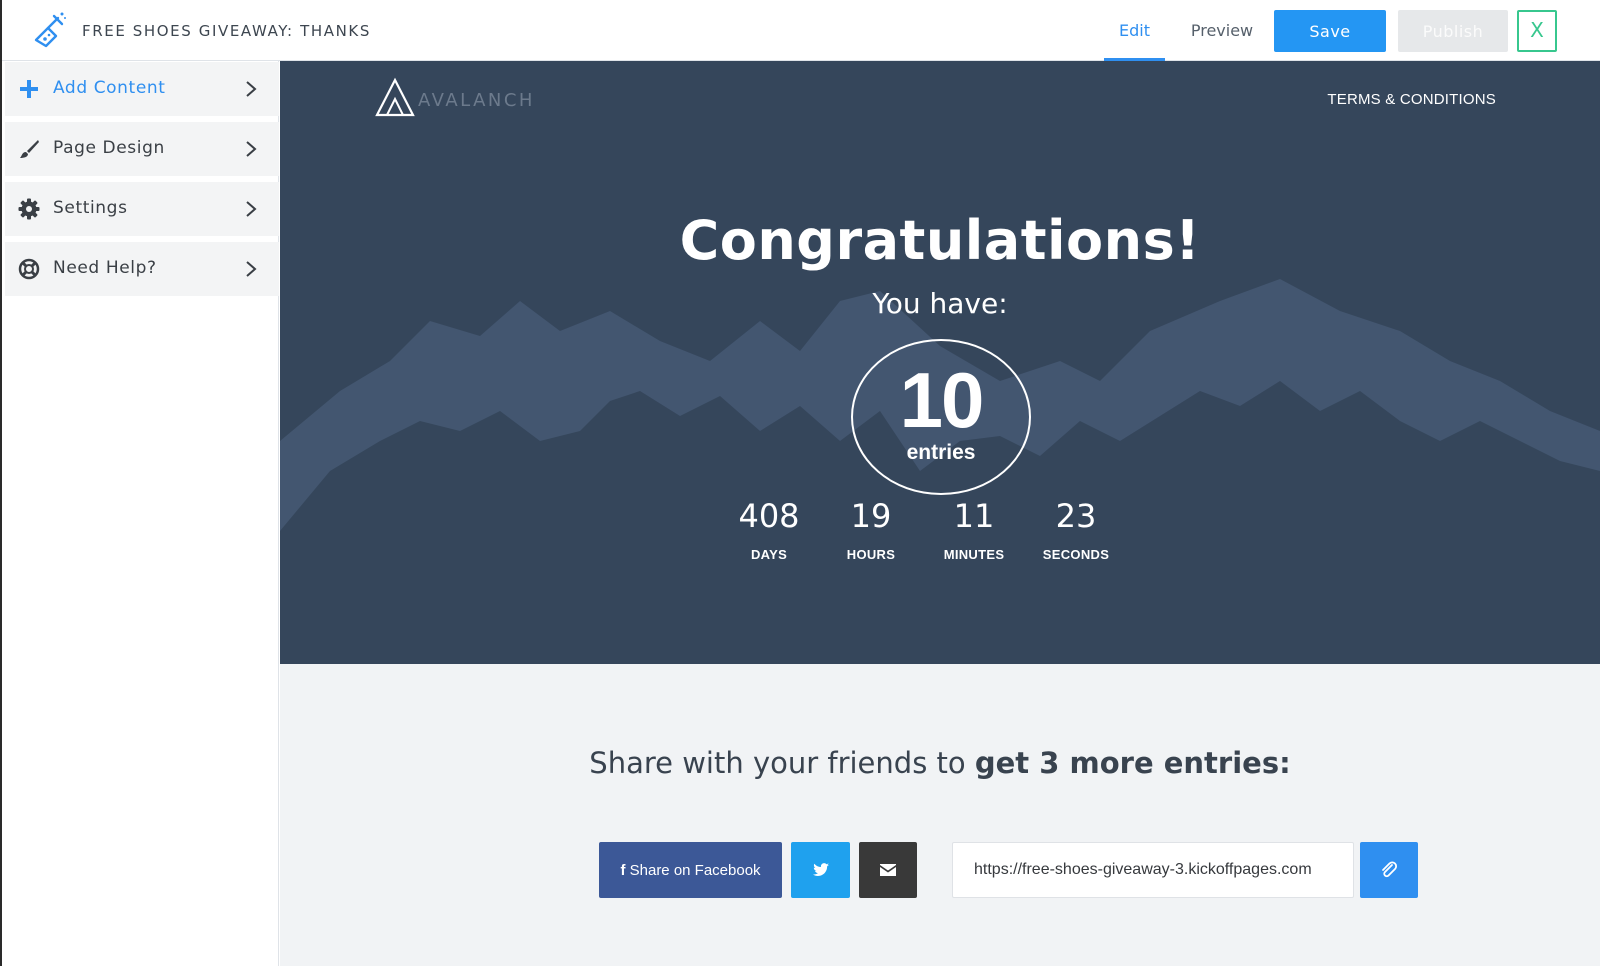 The width and height of the screenshot is (1600, 966). I want to click on paperclip-icon, so click(1390, 869).